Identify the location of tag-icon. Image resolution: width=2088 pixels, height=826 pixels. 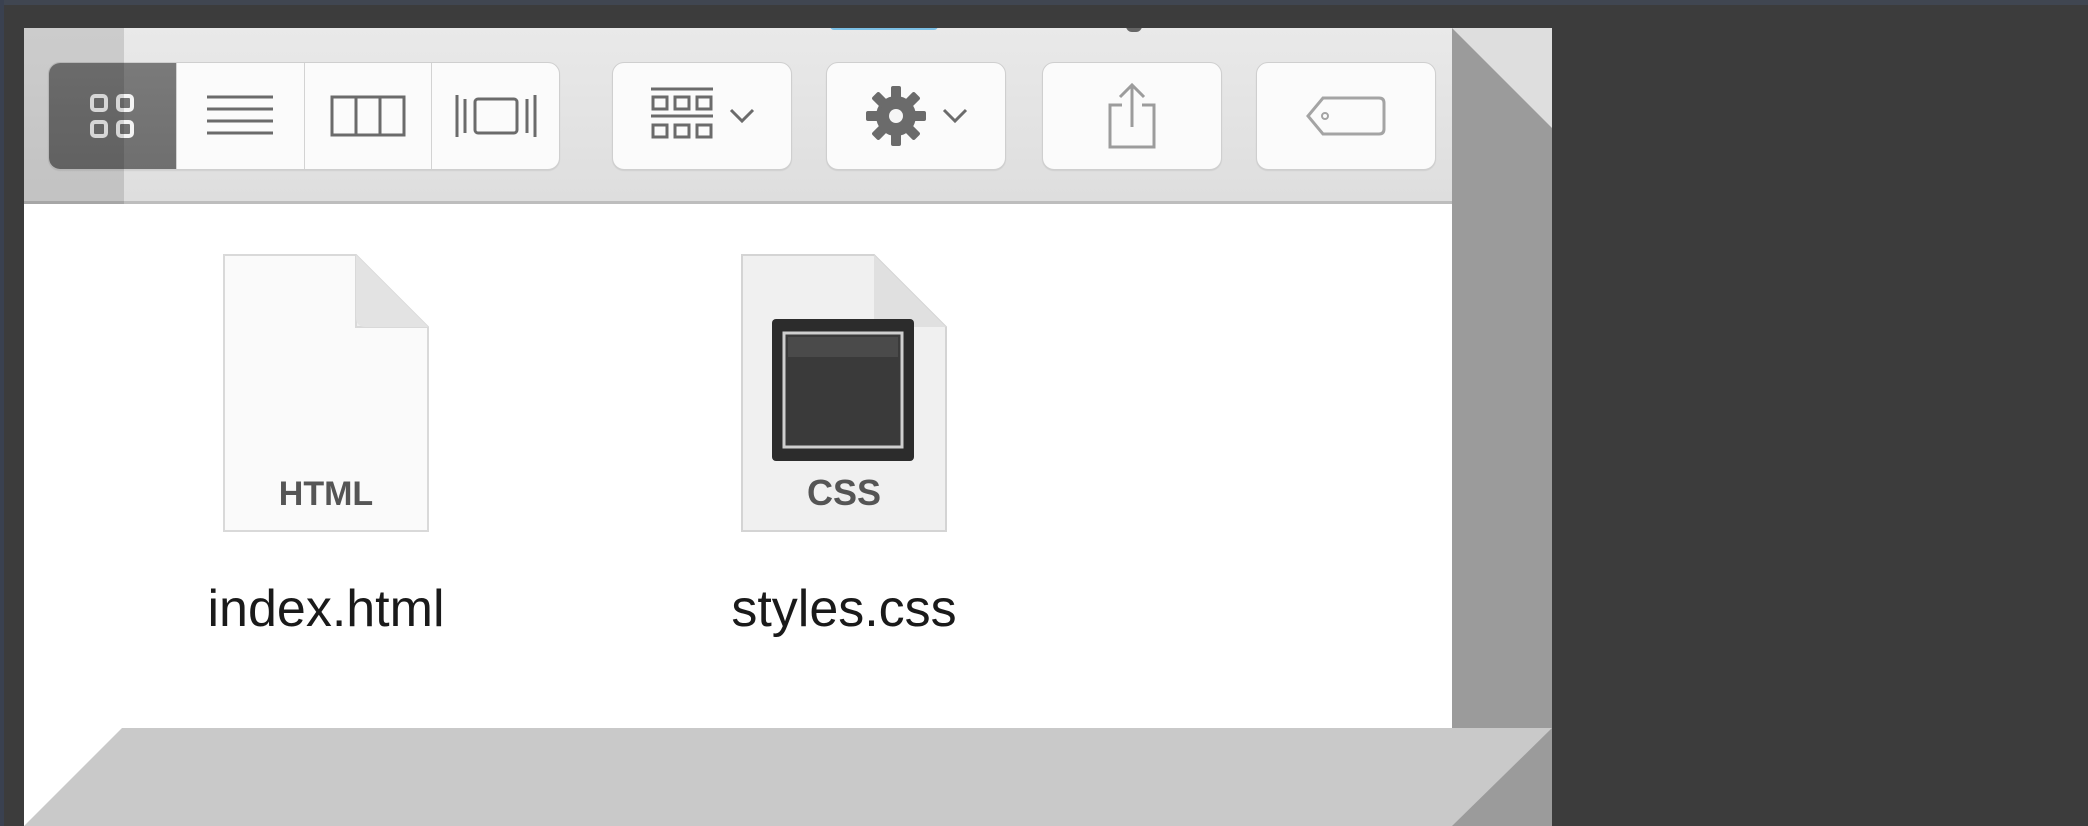
(1346, 116).